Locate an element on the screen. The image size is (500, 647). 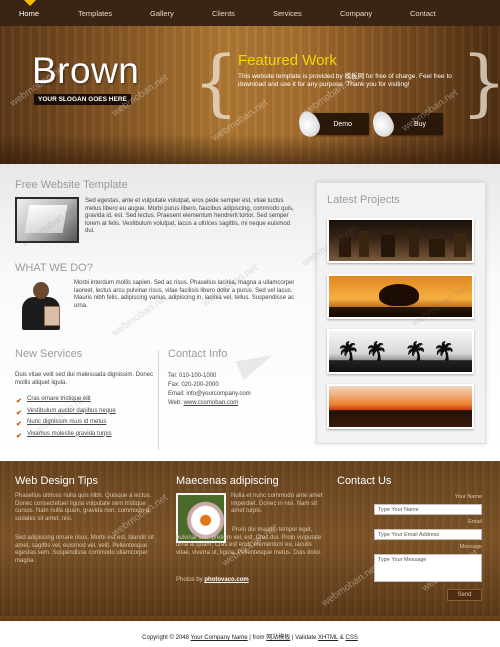
contact-web-link: www.cssmoban.com is located at coordinates (211, 403).